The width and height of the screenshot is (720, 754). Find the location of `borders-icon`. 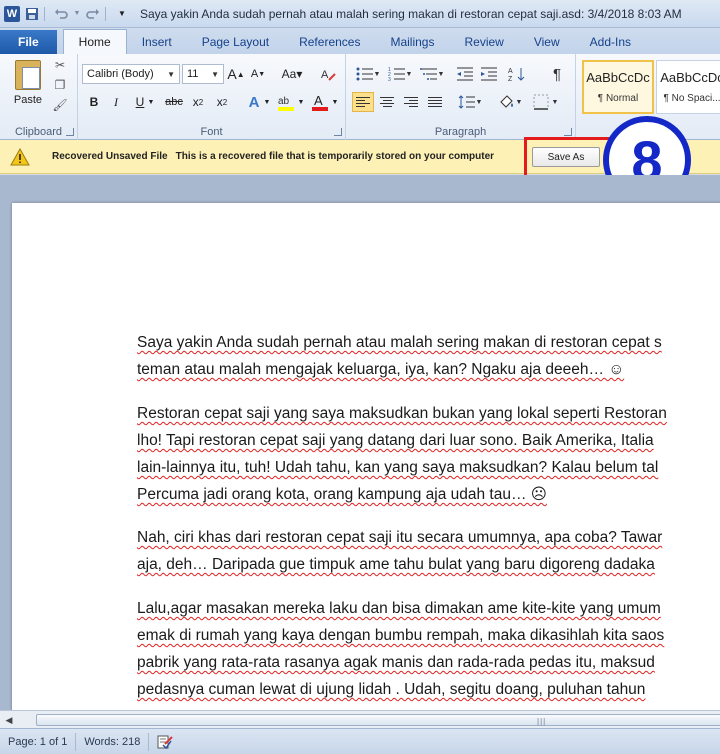

borders-icon is located at coordinates (541, 102).